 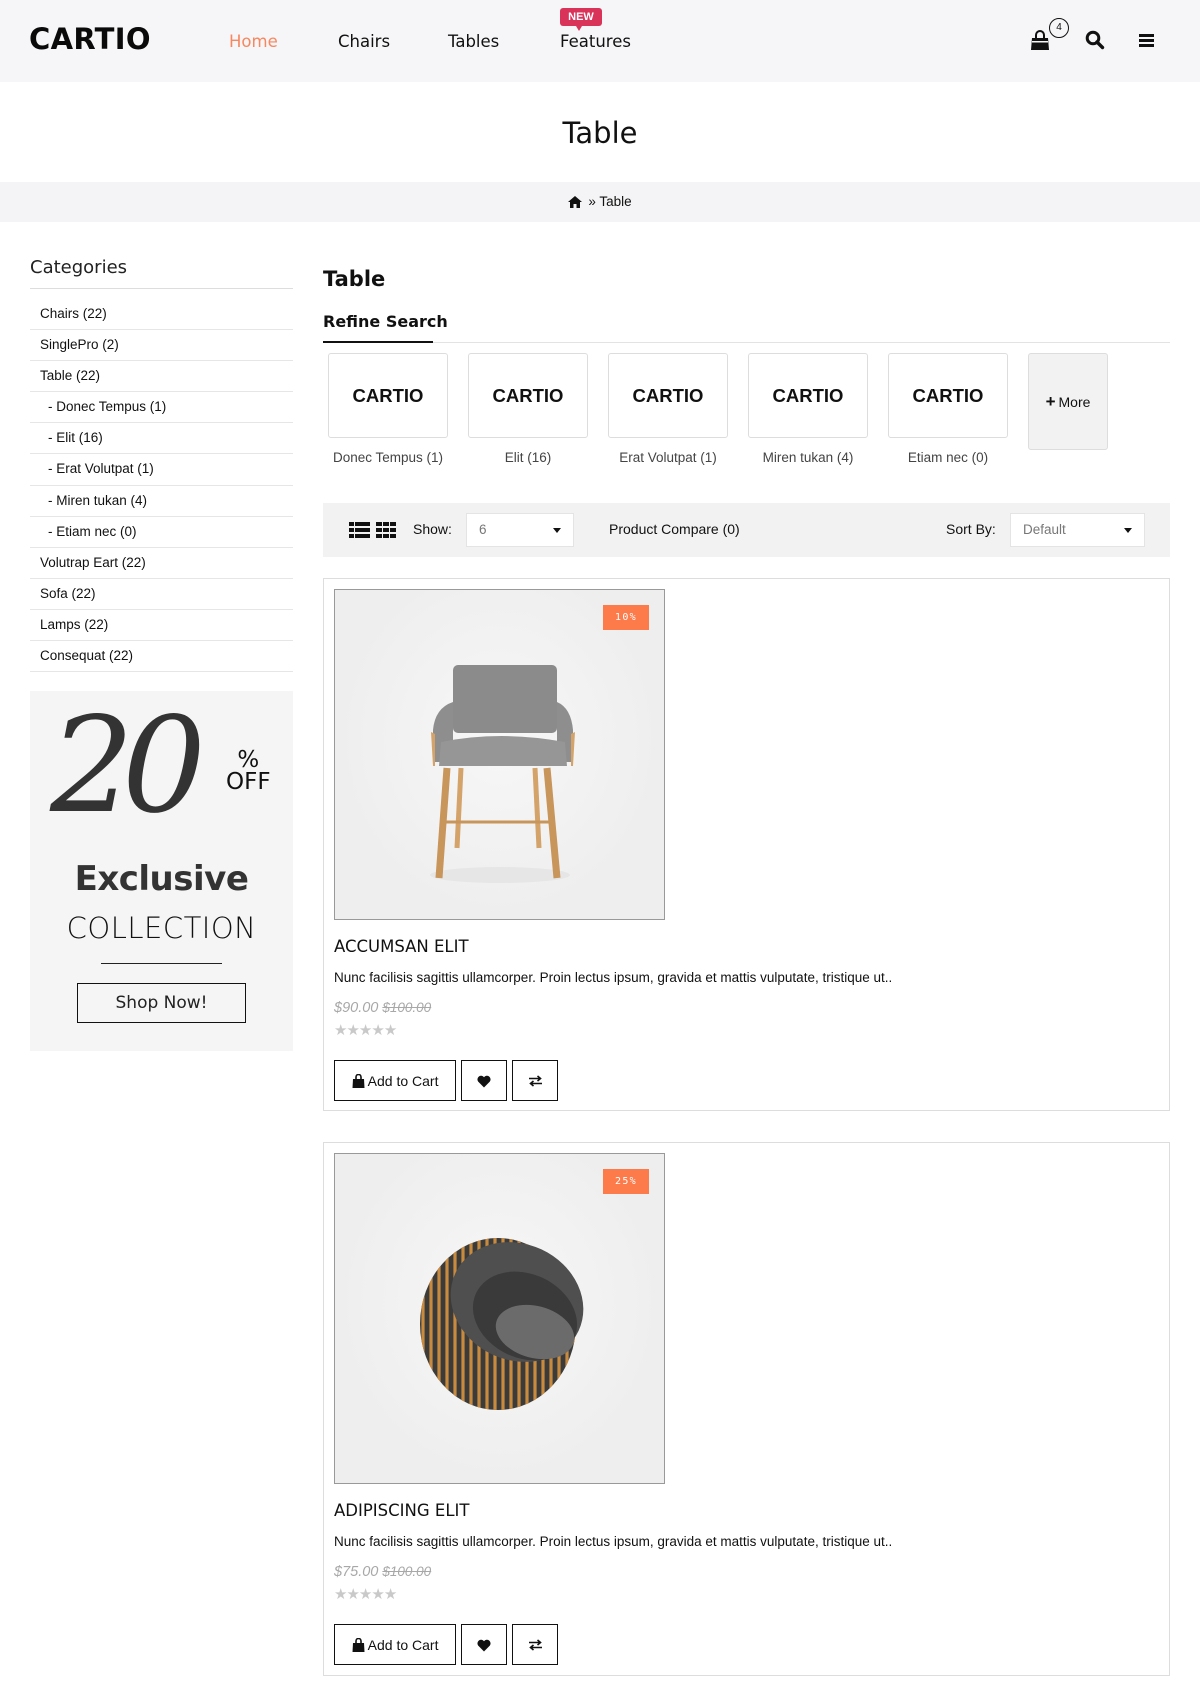 What do you see at coordinates (948, 457) in the screenshot?
I see `subcategory-link: Etiam nec (0)` at bounding box center [948, 457].